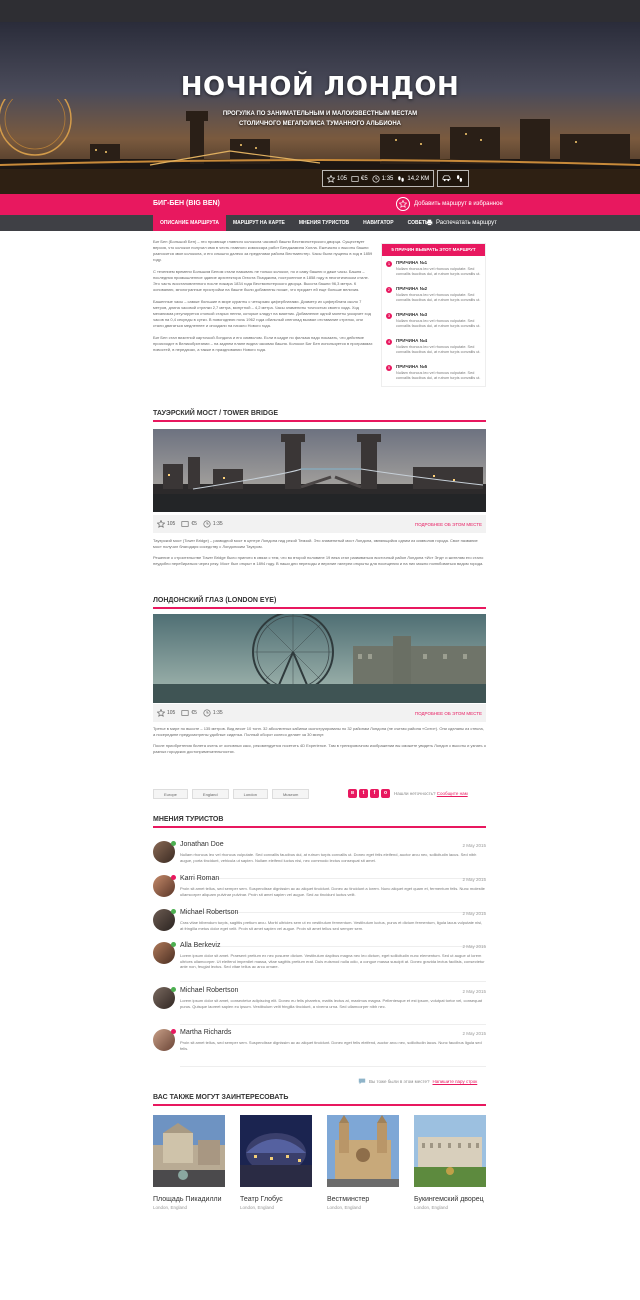  I want to click on vk-icon: в, so click(352, 793).